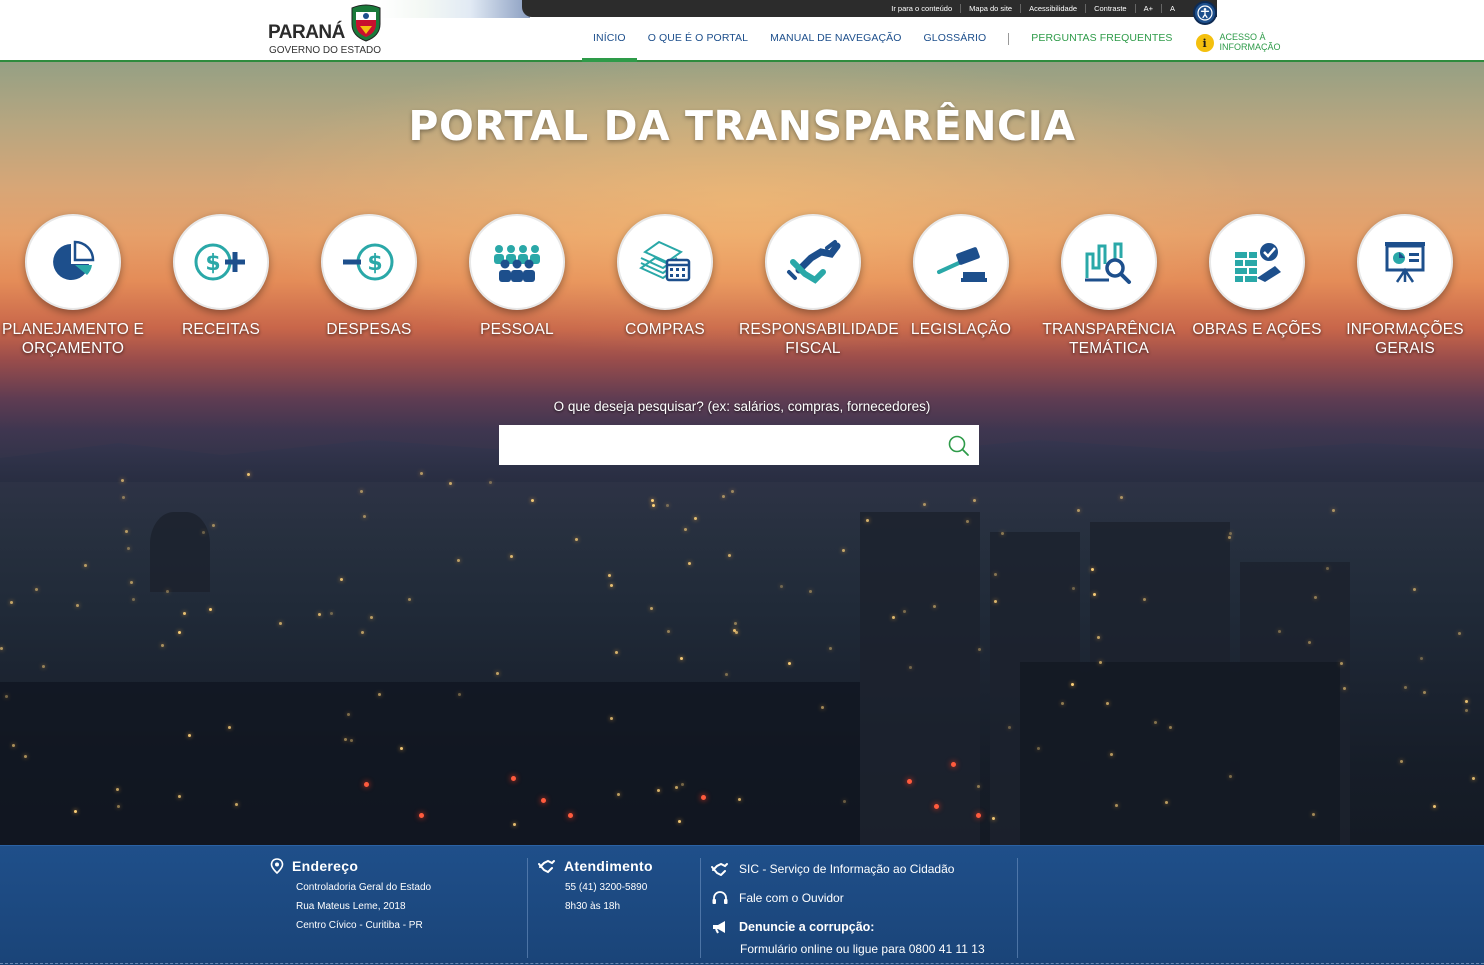 This screenshot has height=965, width=1484. What do you see at coordinates (517, 276) in the screenshot?
I see `category-pessoal: PESSOAL` at bounding box center [517, 276].